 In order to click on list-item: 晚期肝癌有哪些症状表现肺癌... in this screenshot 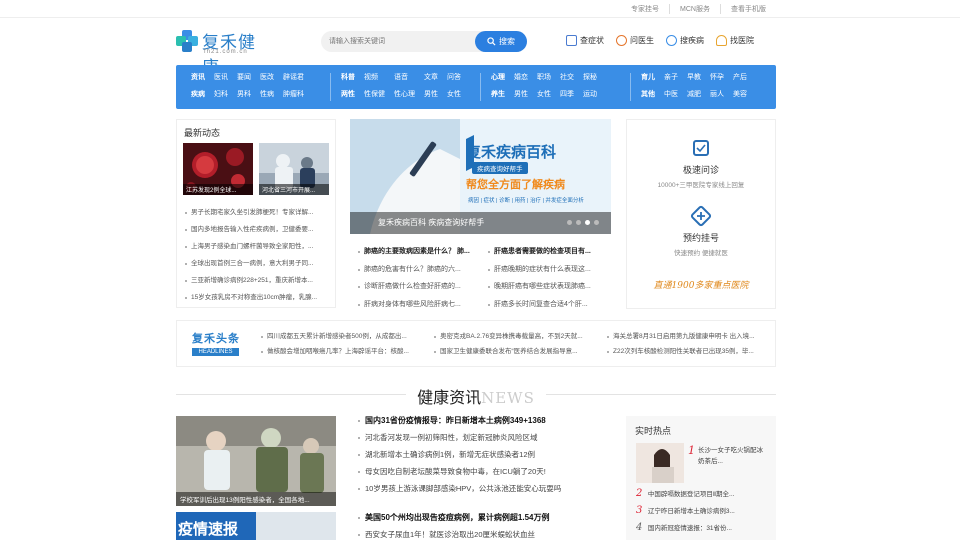, I will do `click(549, 287)`.